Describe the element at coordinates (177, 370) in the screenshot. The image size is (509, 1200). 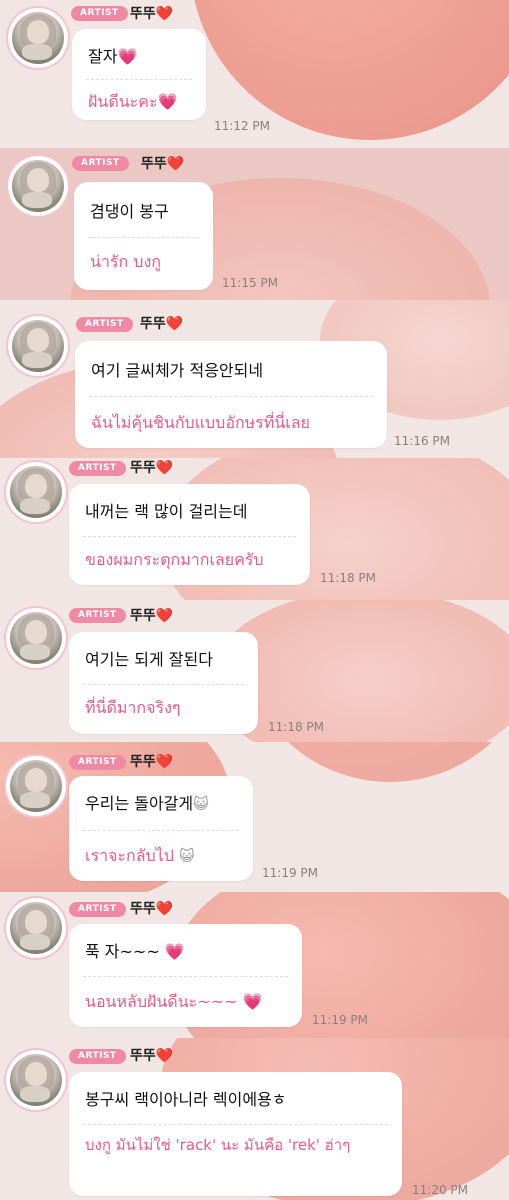
I see `korean-text: 여기 글씨체가 적응안되네` at that location.